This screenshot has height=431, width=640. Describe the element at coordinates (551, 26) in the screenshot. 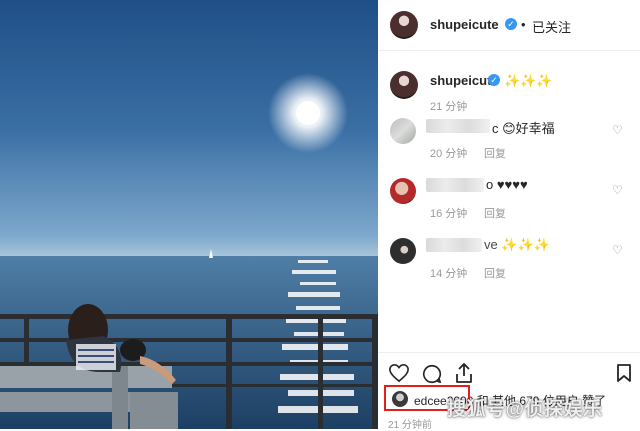

I see `following-button: 已关注` at that location.